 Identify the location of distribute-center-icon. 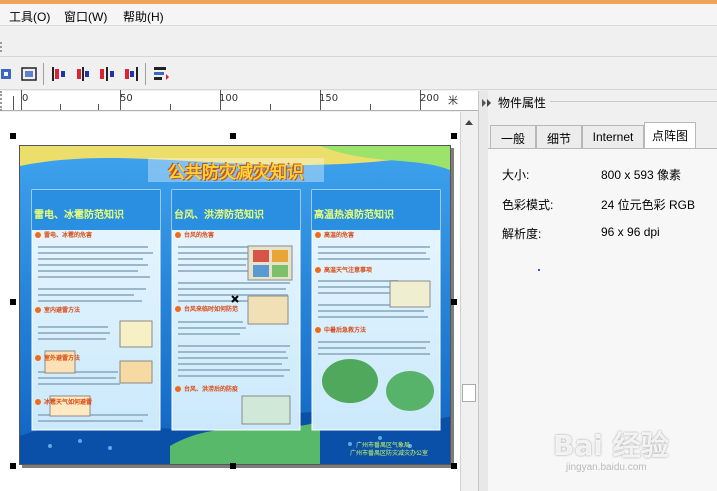
(83, 74).